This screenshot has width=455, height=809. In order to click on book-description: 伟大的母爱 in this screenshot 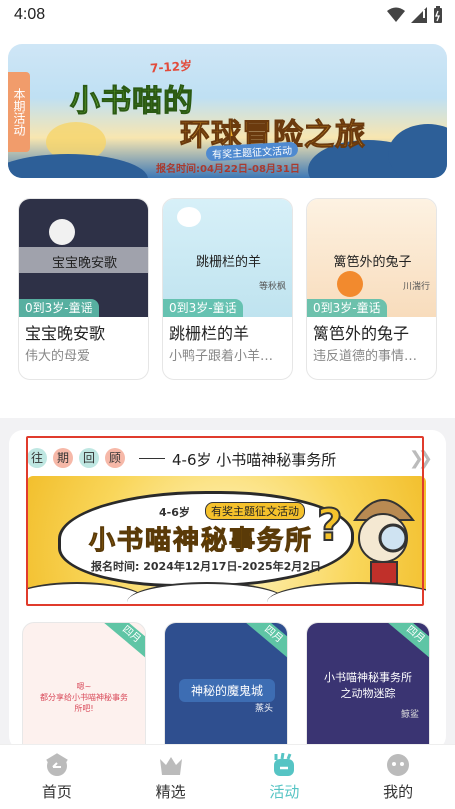, I will do `click(58, 356)`.